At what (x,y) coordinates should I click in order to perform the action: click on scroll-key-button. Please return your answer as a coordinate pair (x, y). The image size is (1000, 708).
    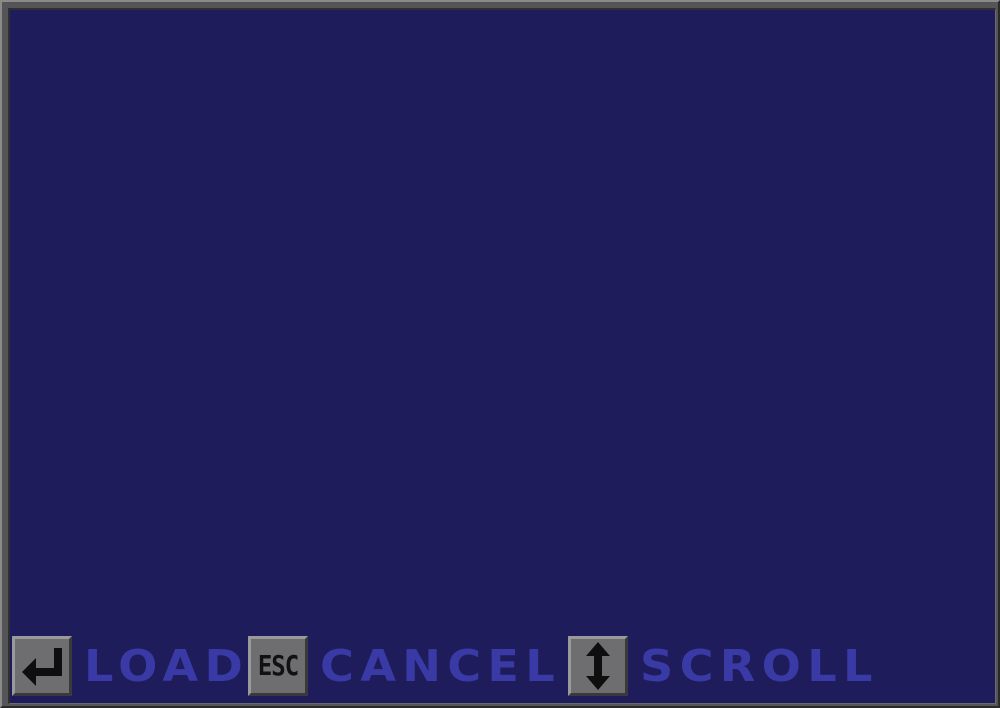
    Looking at the image, I should click on (598, 666).